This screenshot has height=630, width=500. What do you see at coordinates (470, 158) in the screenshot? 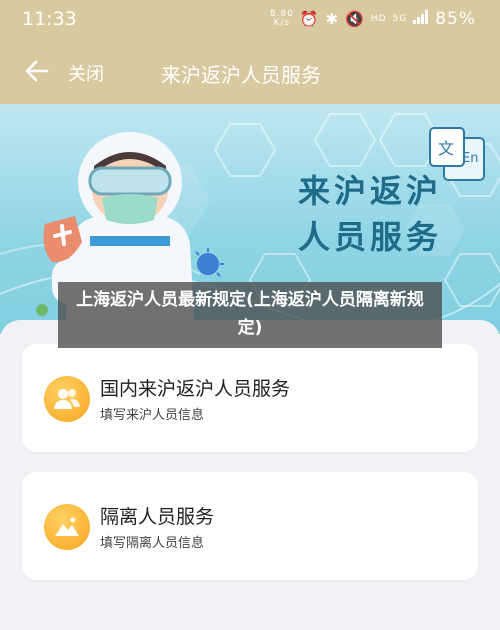
I see `translate-en-text: En` at bounding box center [470, 158].